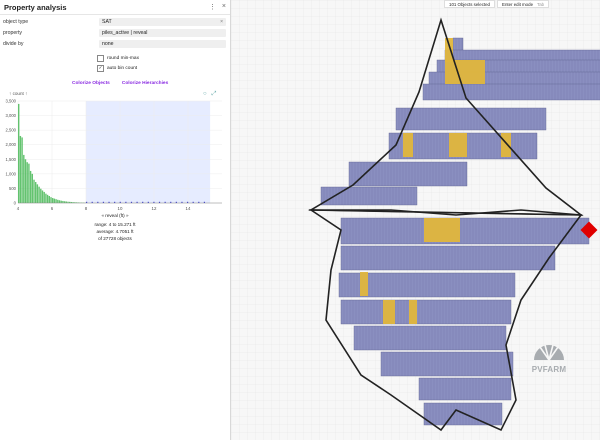  I want to click on x-tick-label: 4, so click(18, 208).